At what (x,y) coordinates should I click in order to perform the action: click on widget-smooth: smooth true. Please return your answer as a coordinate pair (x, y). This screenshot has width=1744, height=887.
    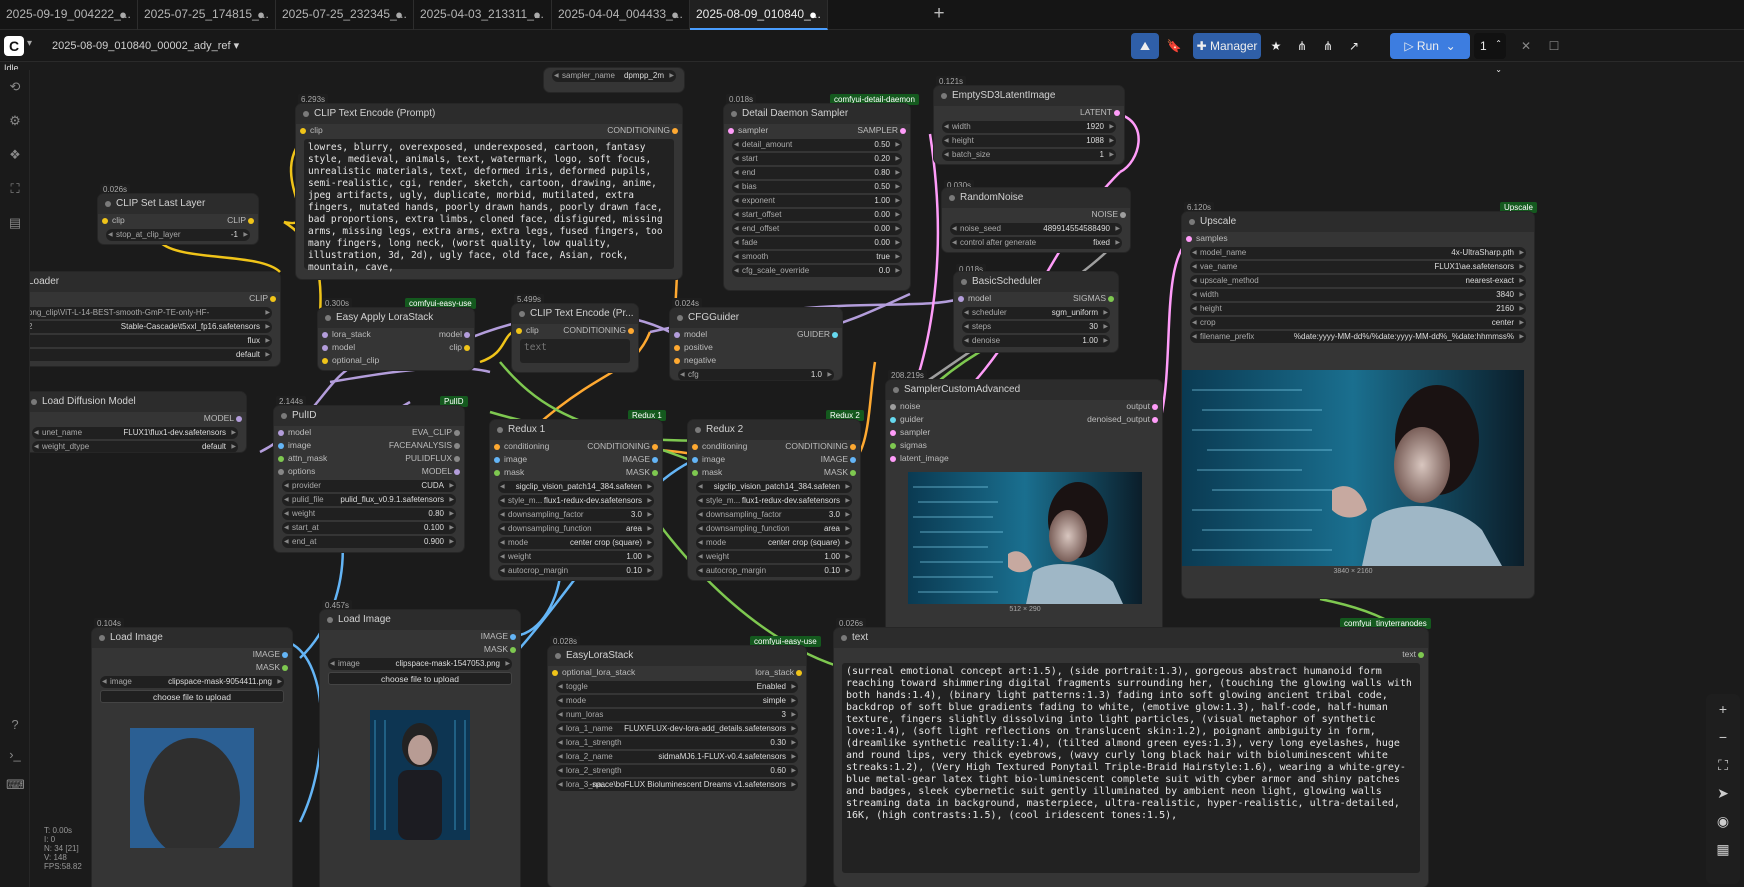
    Looking at the image, I should click on (817, 257).